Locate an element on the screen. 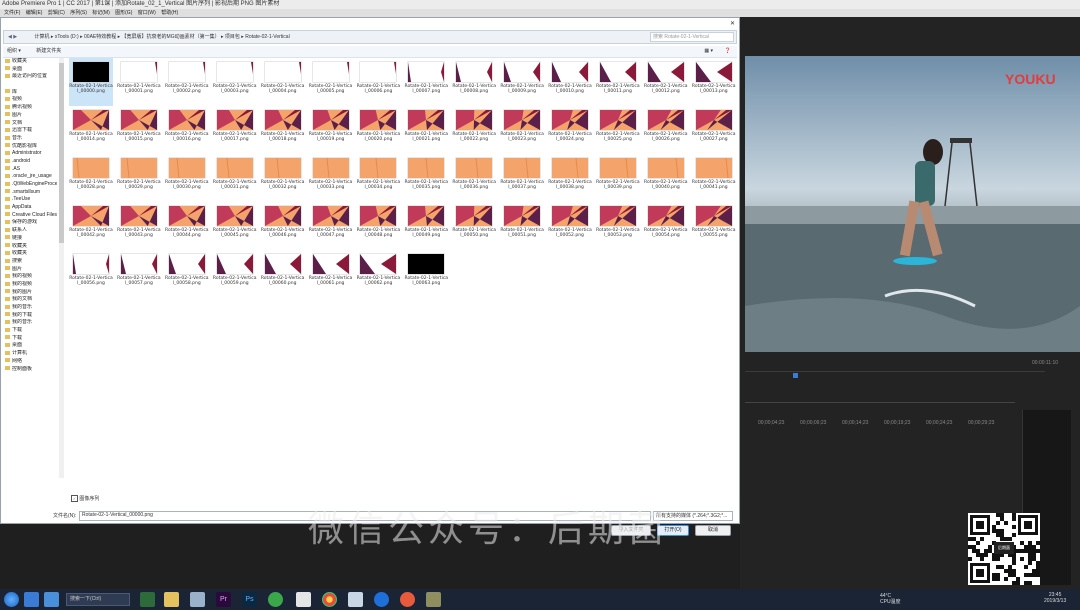  file-item: Rotate-02-1-Vertical_00044.png is located at coordinates (187, 226).